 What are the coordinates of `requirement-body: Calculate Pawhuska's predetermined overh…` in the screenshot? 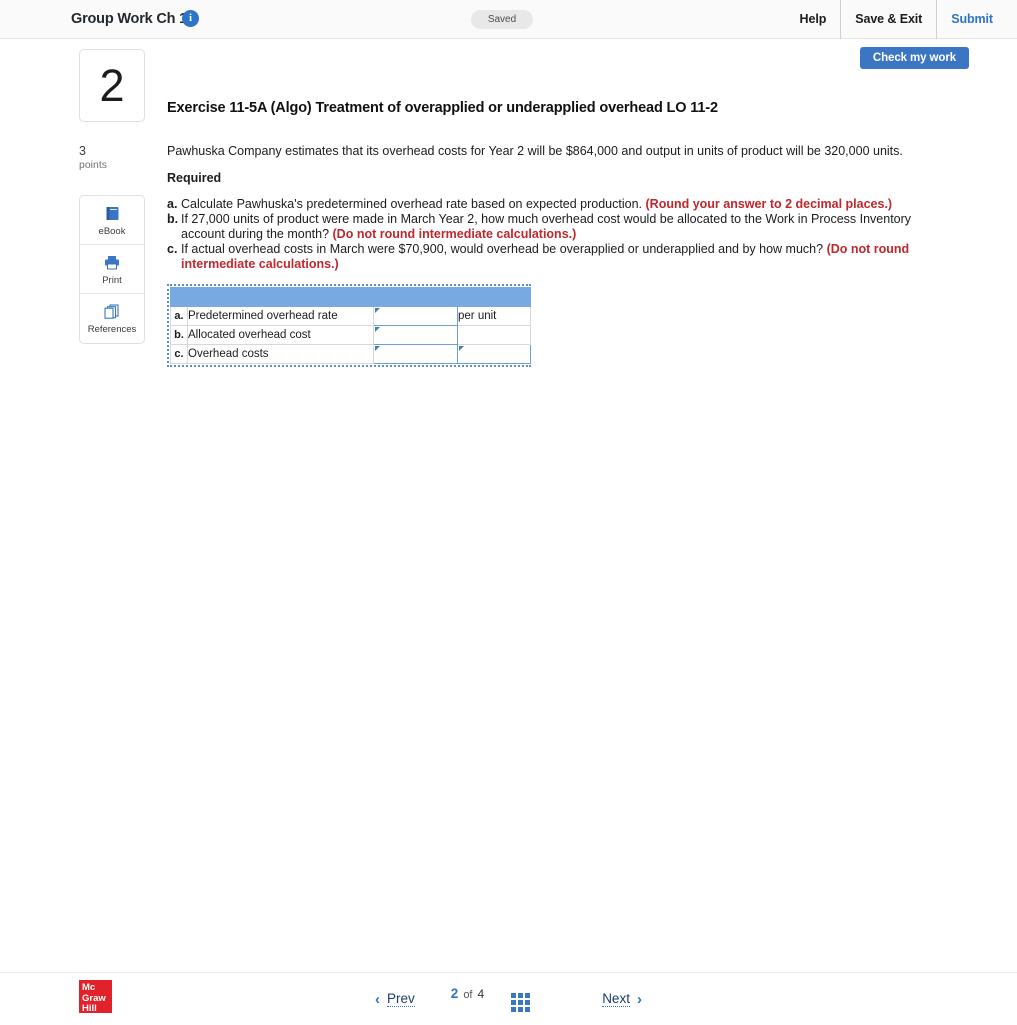 It's located at (411, 204).